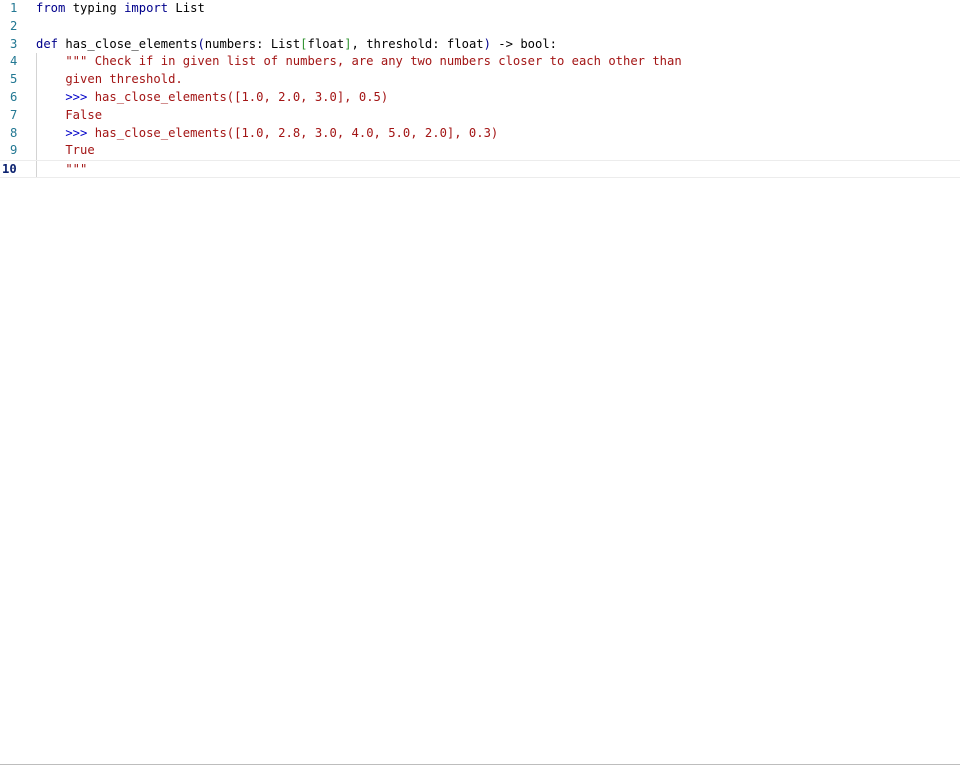 The image size is (960, 766). What do you see at coordinates (47, 43) in the screenshot?
I see `keyword: def` at bounding box center [47, 43].